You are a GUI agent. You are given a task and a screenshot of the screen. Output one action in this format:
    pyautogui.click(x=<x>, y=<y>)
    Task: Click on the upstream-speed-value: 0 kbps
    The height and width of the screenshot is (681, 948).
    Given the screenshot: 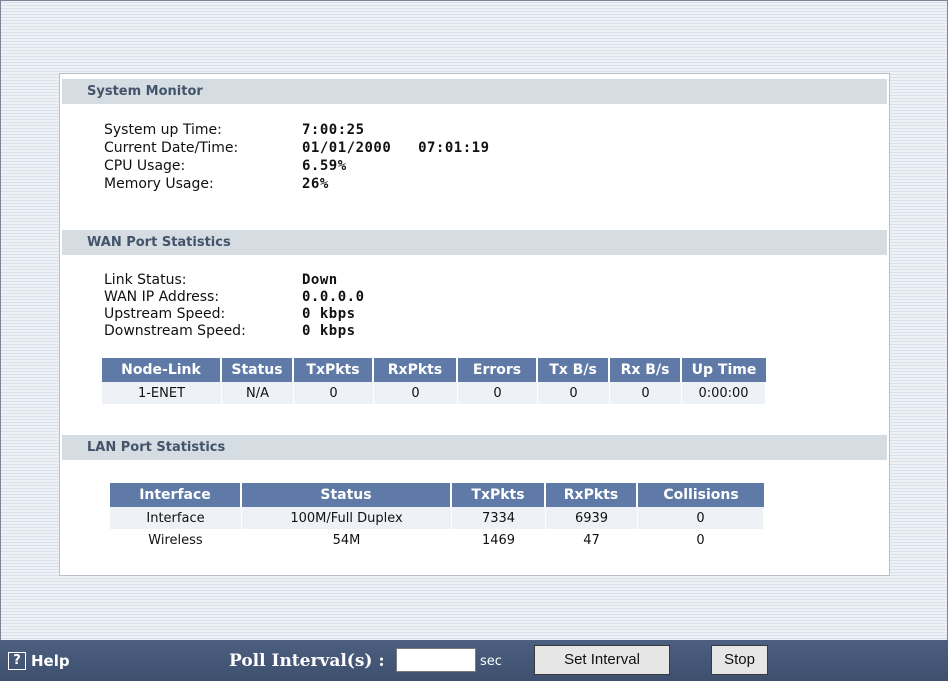 What is the action you would take?
    pyautogui.click(x=329, y=314)
    